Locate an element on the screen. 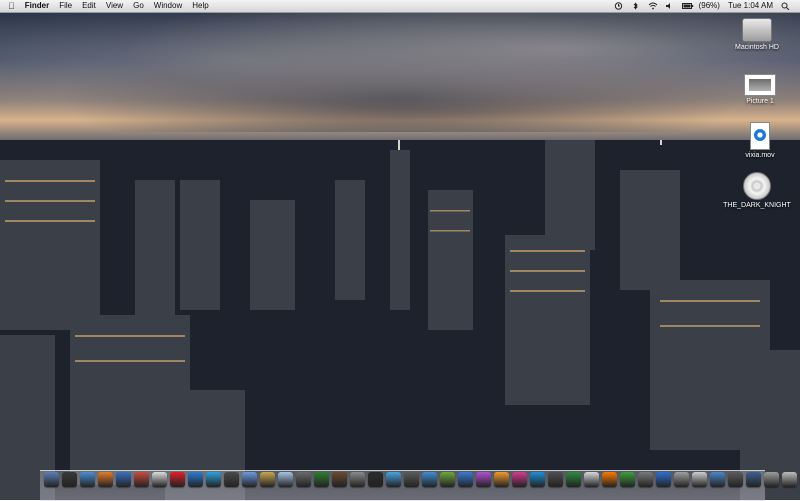 Image resolution: width=800 pixels, height=501 pixels. menu-help: Help is located at coordinates (200, 6).